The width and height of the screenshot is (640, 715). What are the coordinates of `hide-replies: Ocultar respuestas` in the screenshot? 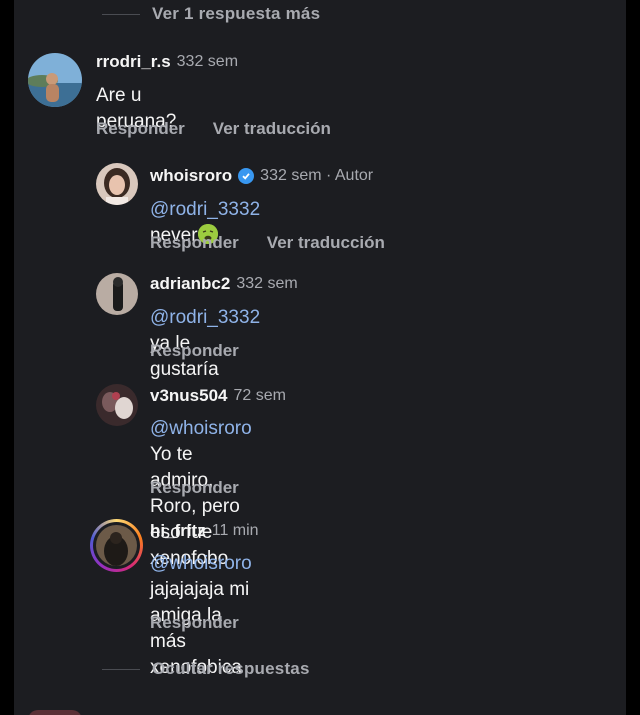 It's located at (206, 669).